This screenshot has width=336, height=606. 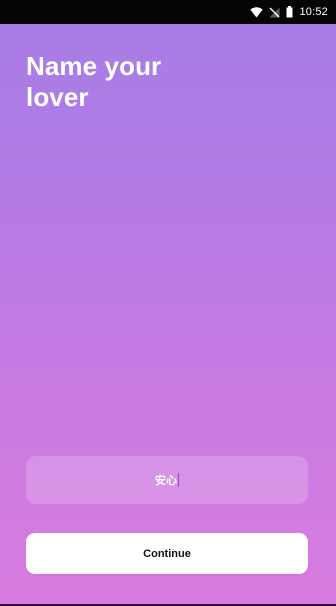 What do you see at coordinates (94, 81) in the screenshot?
I see `page-title: Name your lover` at bounding box center [94, 81].